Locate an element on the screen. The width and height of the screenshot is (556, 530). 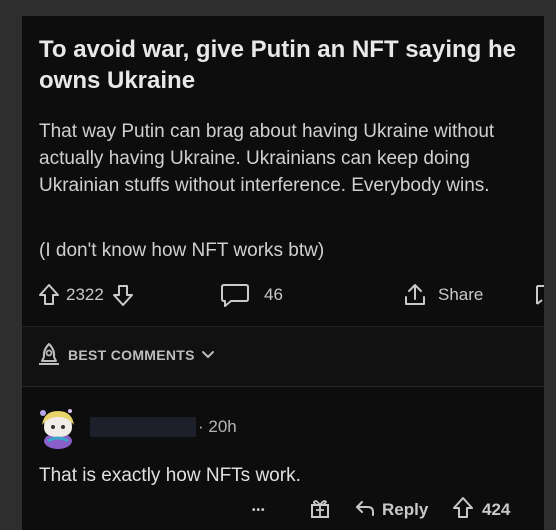
award-button is located at coordinates (320, 510).